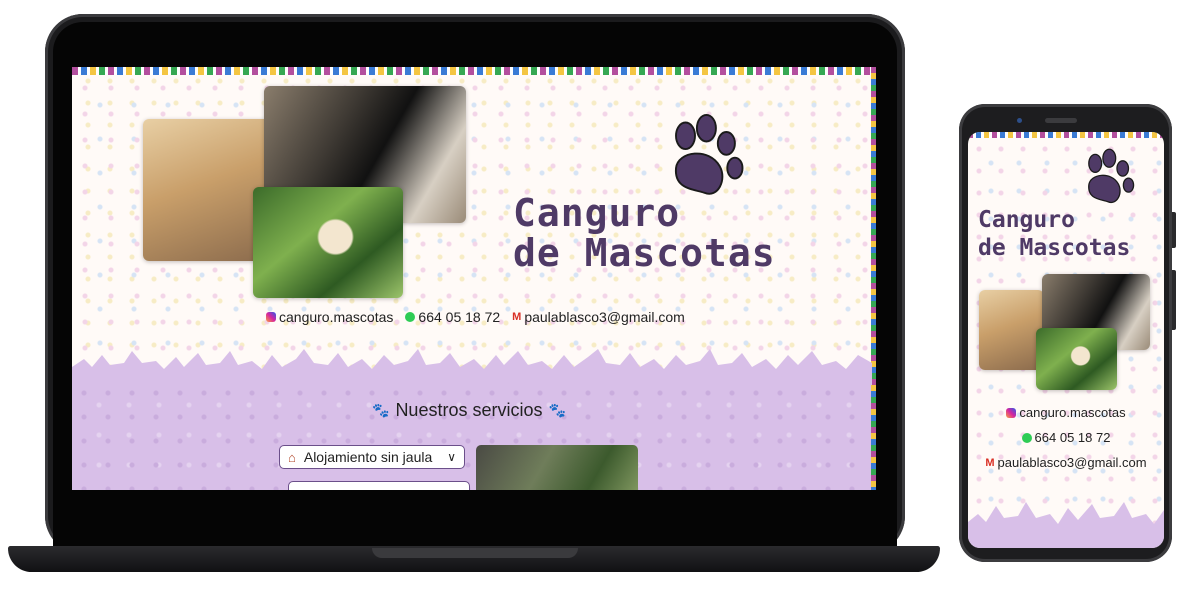 The image size is (1195, 590). What do you see at coordinates (873, 278) in the screenshot?
I see `confetti-border-side` at bounding box center [873, 278].